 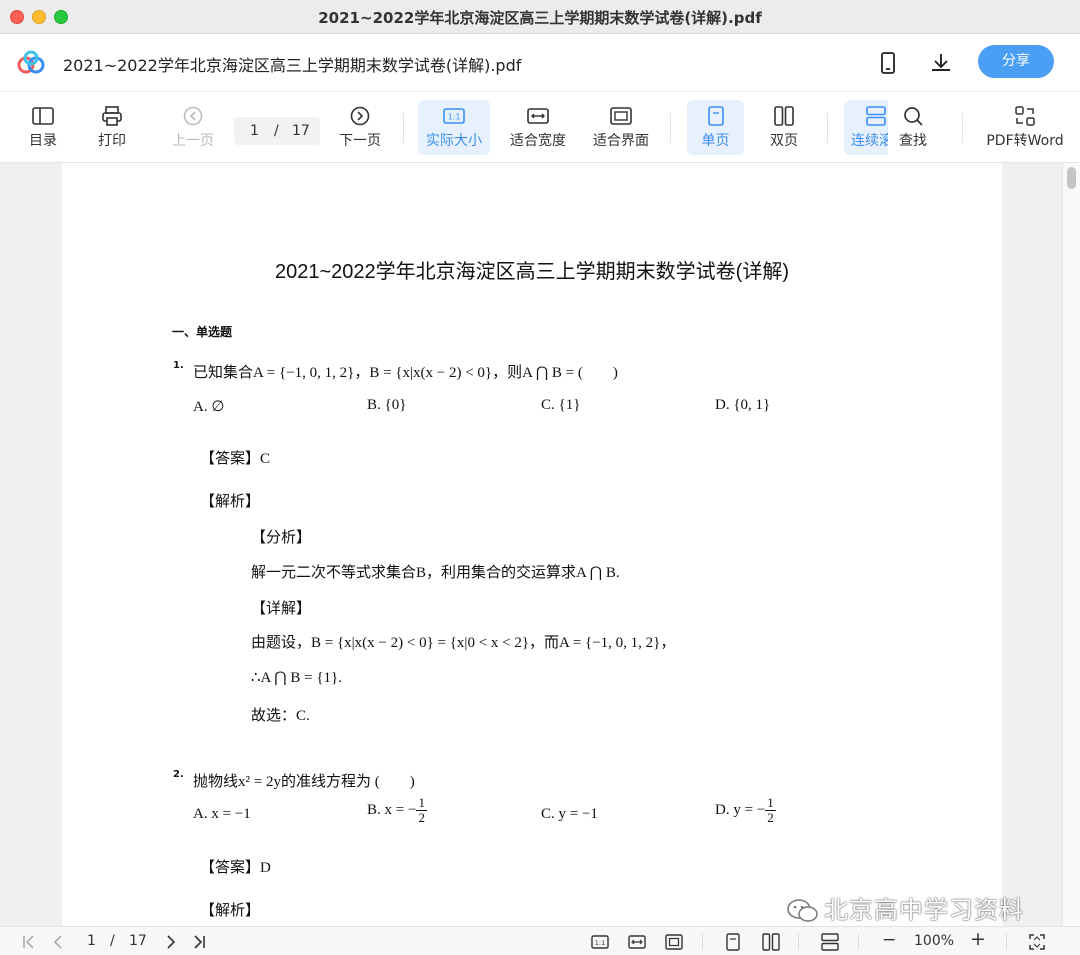 I want to click on single-page-label: 单页, so click(x=715, y=141).